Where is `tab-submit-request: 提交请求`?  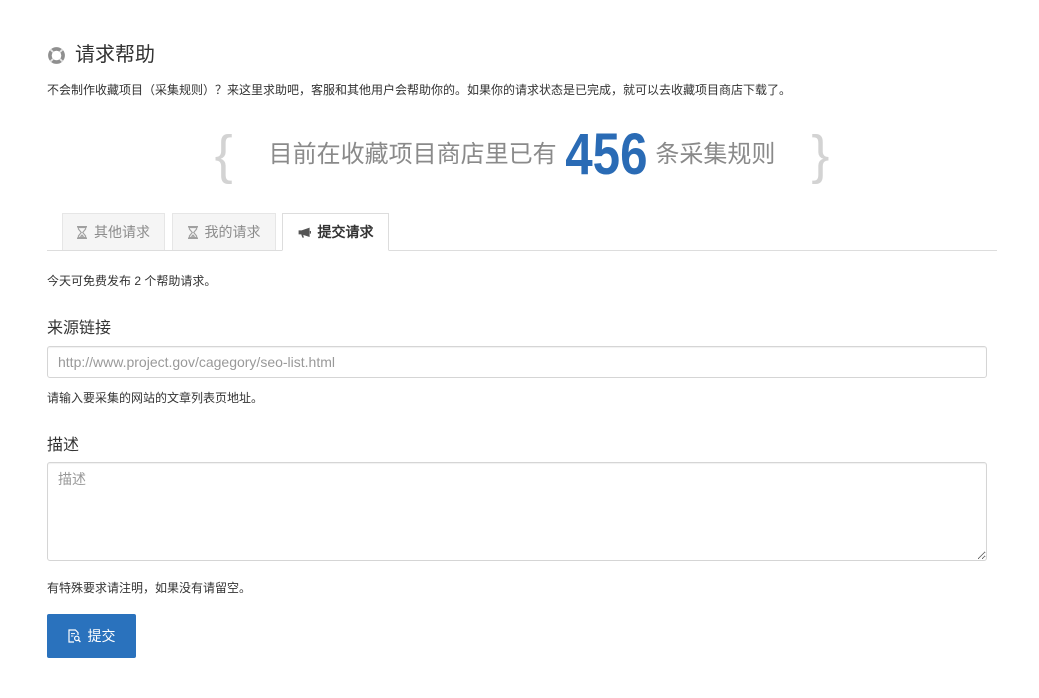 tab-submit-request: 提交请求 is located at coordinates (335, 232).